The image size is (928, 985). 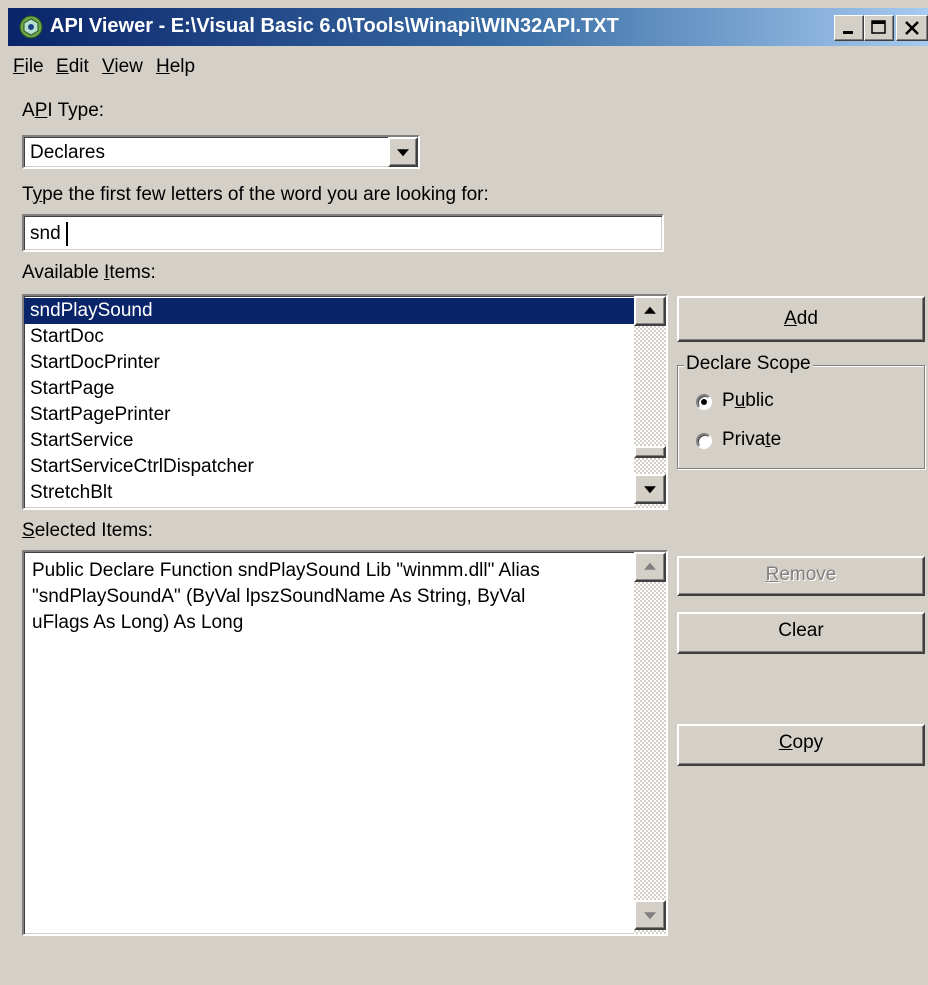 I want to click on clear-button: Clear, so click(x=801, y=633).